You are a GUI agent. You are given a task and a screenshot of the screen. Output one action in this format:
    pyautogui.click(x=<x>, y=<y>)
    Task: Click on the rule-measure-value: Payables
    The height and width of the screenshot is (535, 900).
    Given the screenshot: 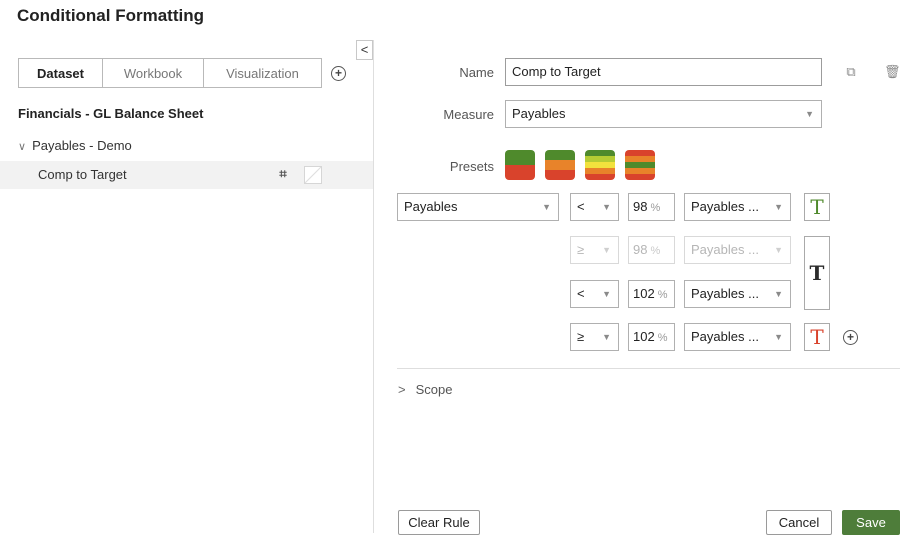 What is the action you would take?
    pyautogui.click(x=431, y=206)
    